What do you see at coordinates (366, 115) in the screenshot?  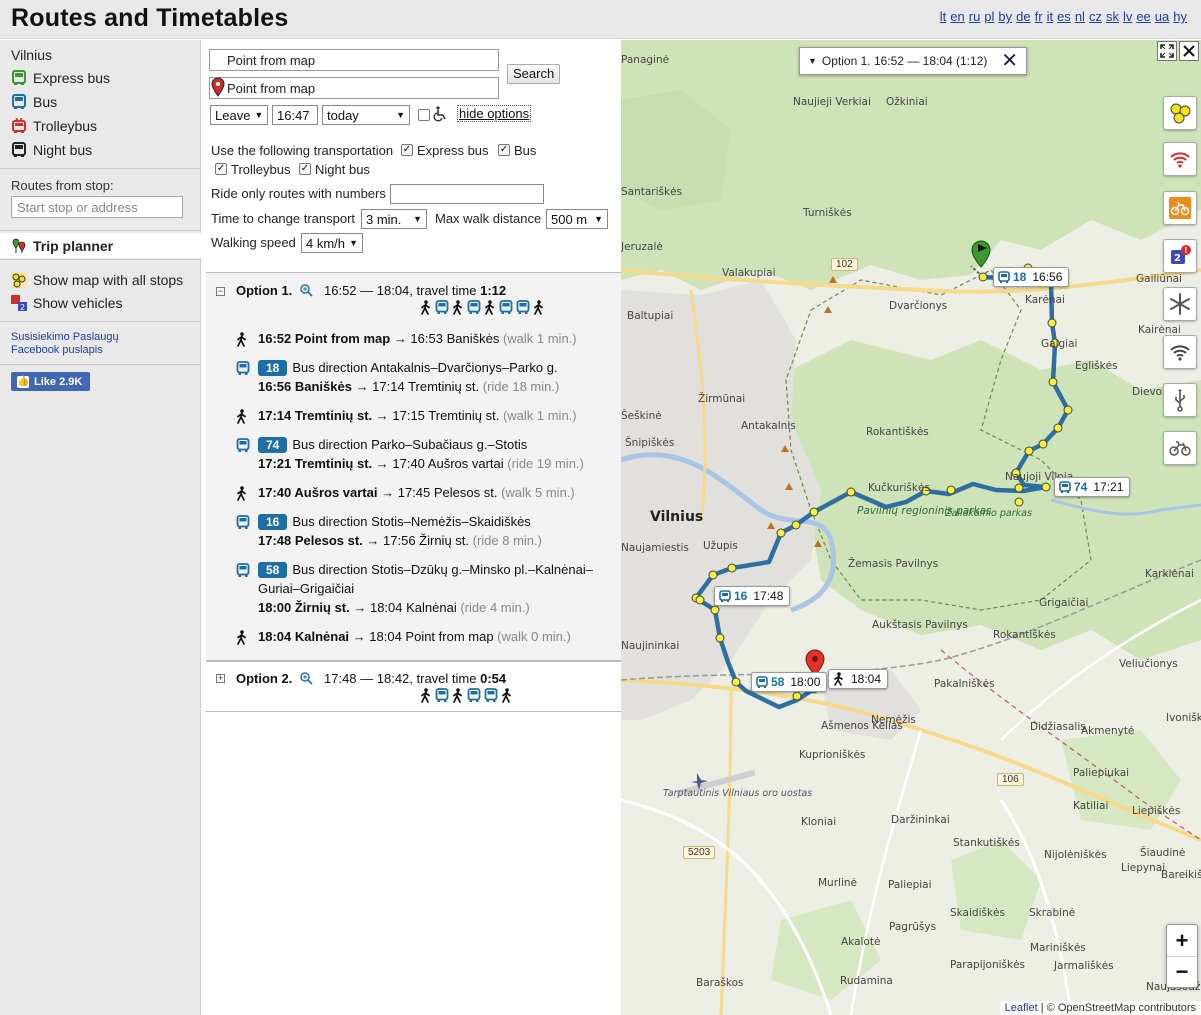 I see `day-select: today ▼` at bounding box center [366, 115].